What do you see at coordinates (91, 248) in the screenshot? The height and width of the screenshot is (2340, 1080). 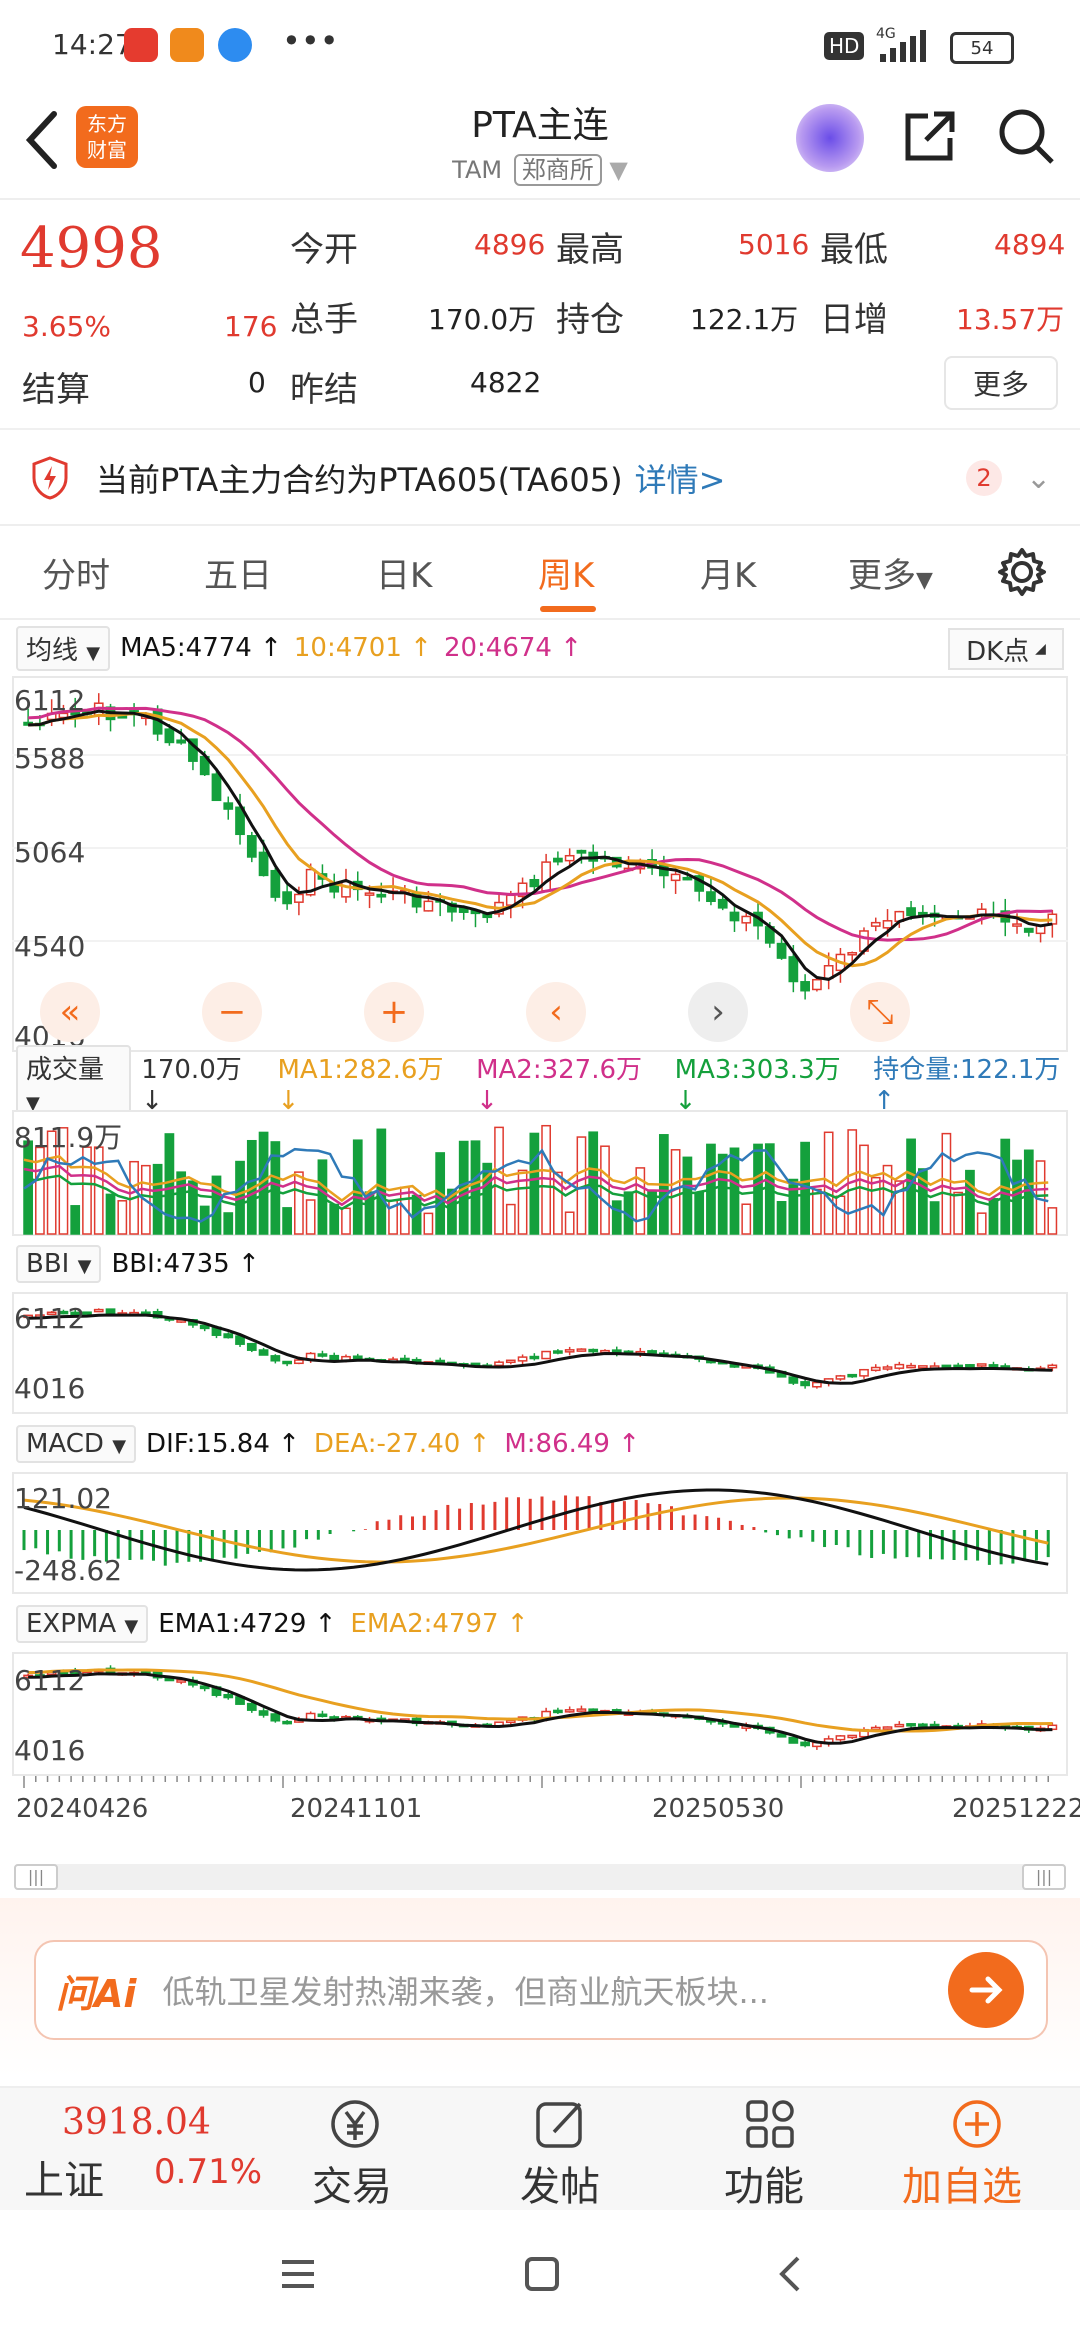 I see `last-price: 4998` at bounding box center [91, 248].